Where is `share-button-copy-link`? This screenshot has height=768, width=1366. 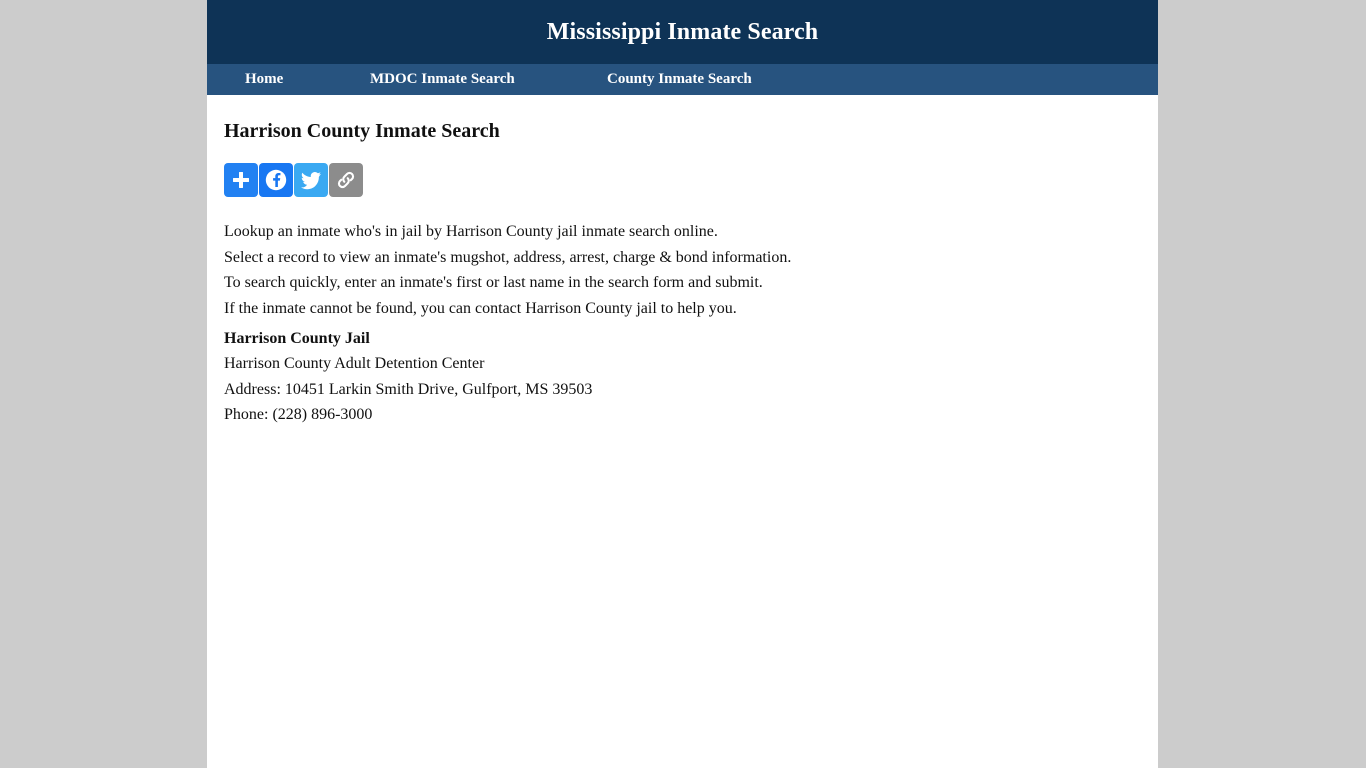
share-button-copy-link is located at coordinates (346, 180).